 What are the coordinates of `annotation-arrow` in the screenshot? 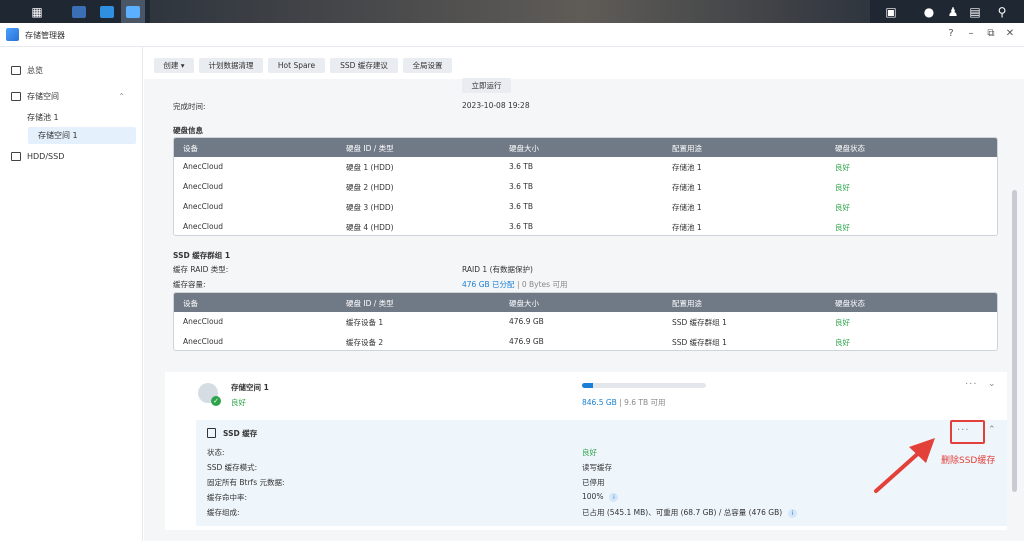 It's located at (904, 465).